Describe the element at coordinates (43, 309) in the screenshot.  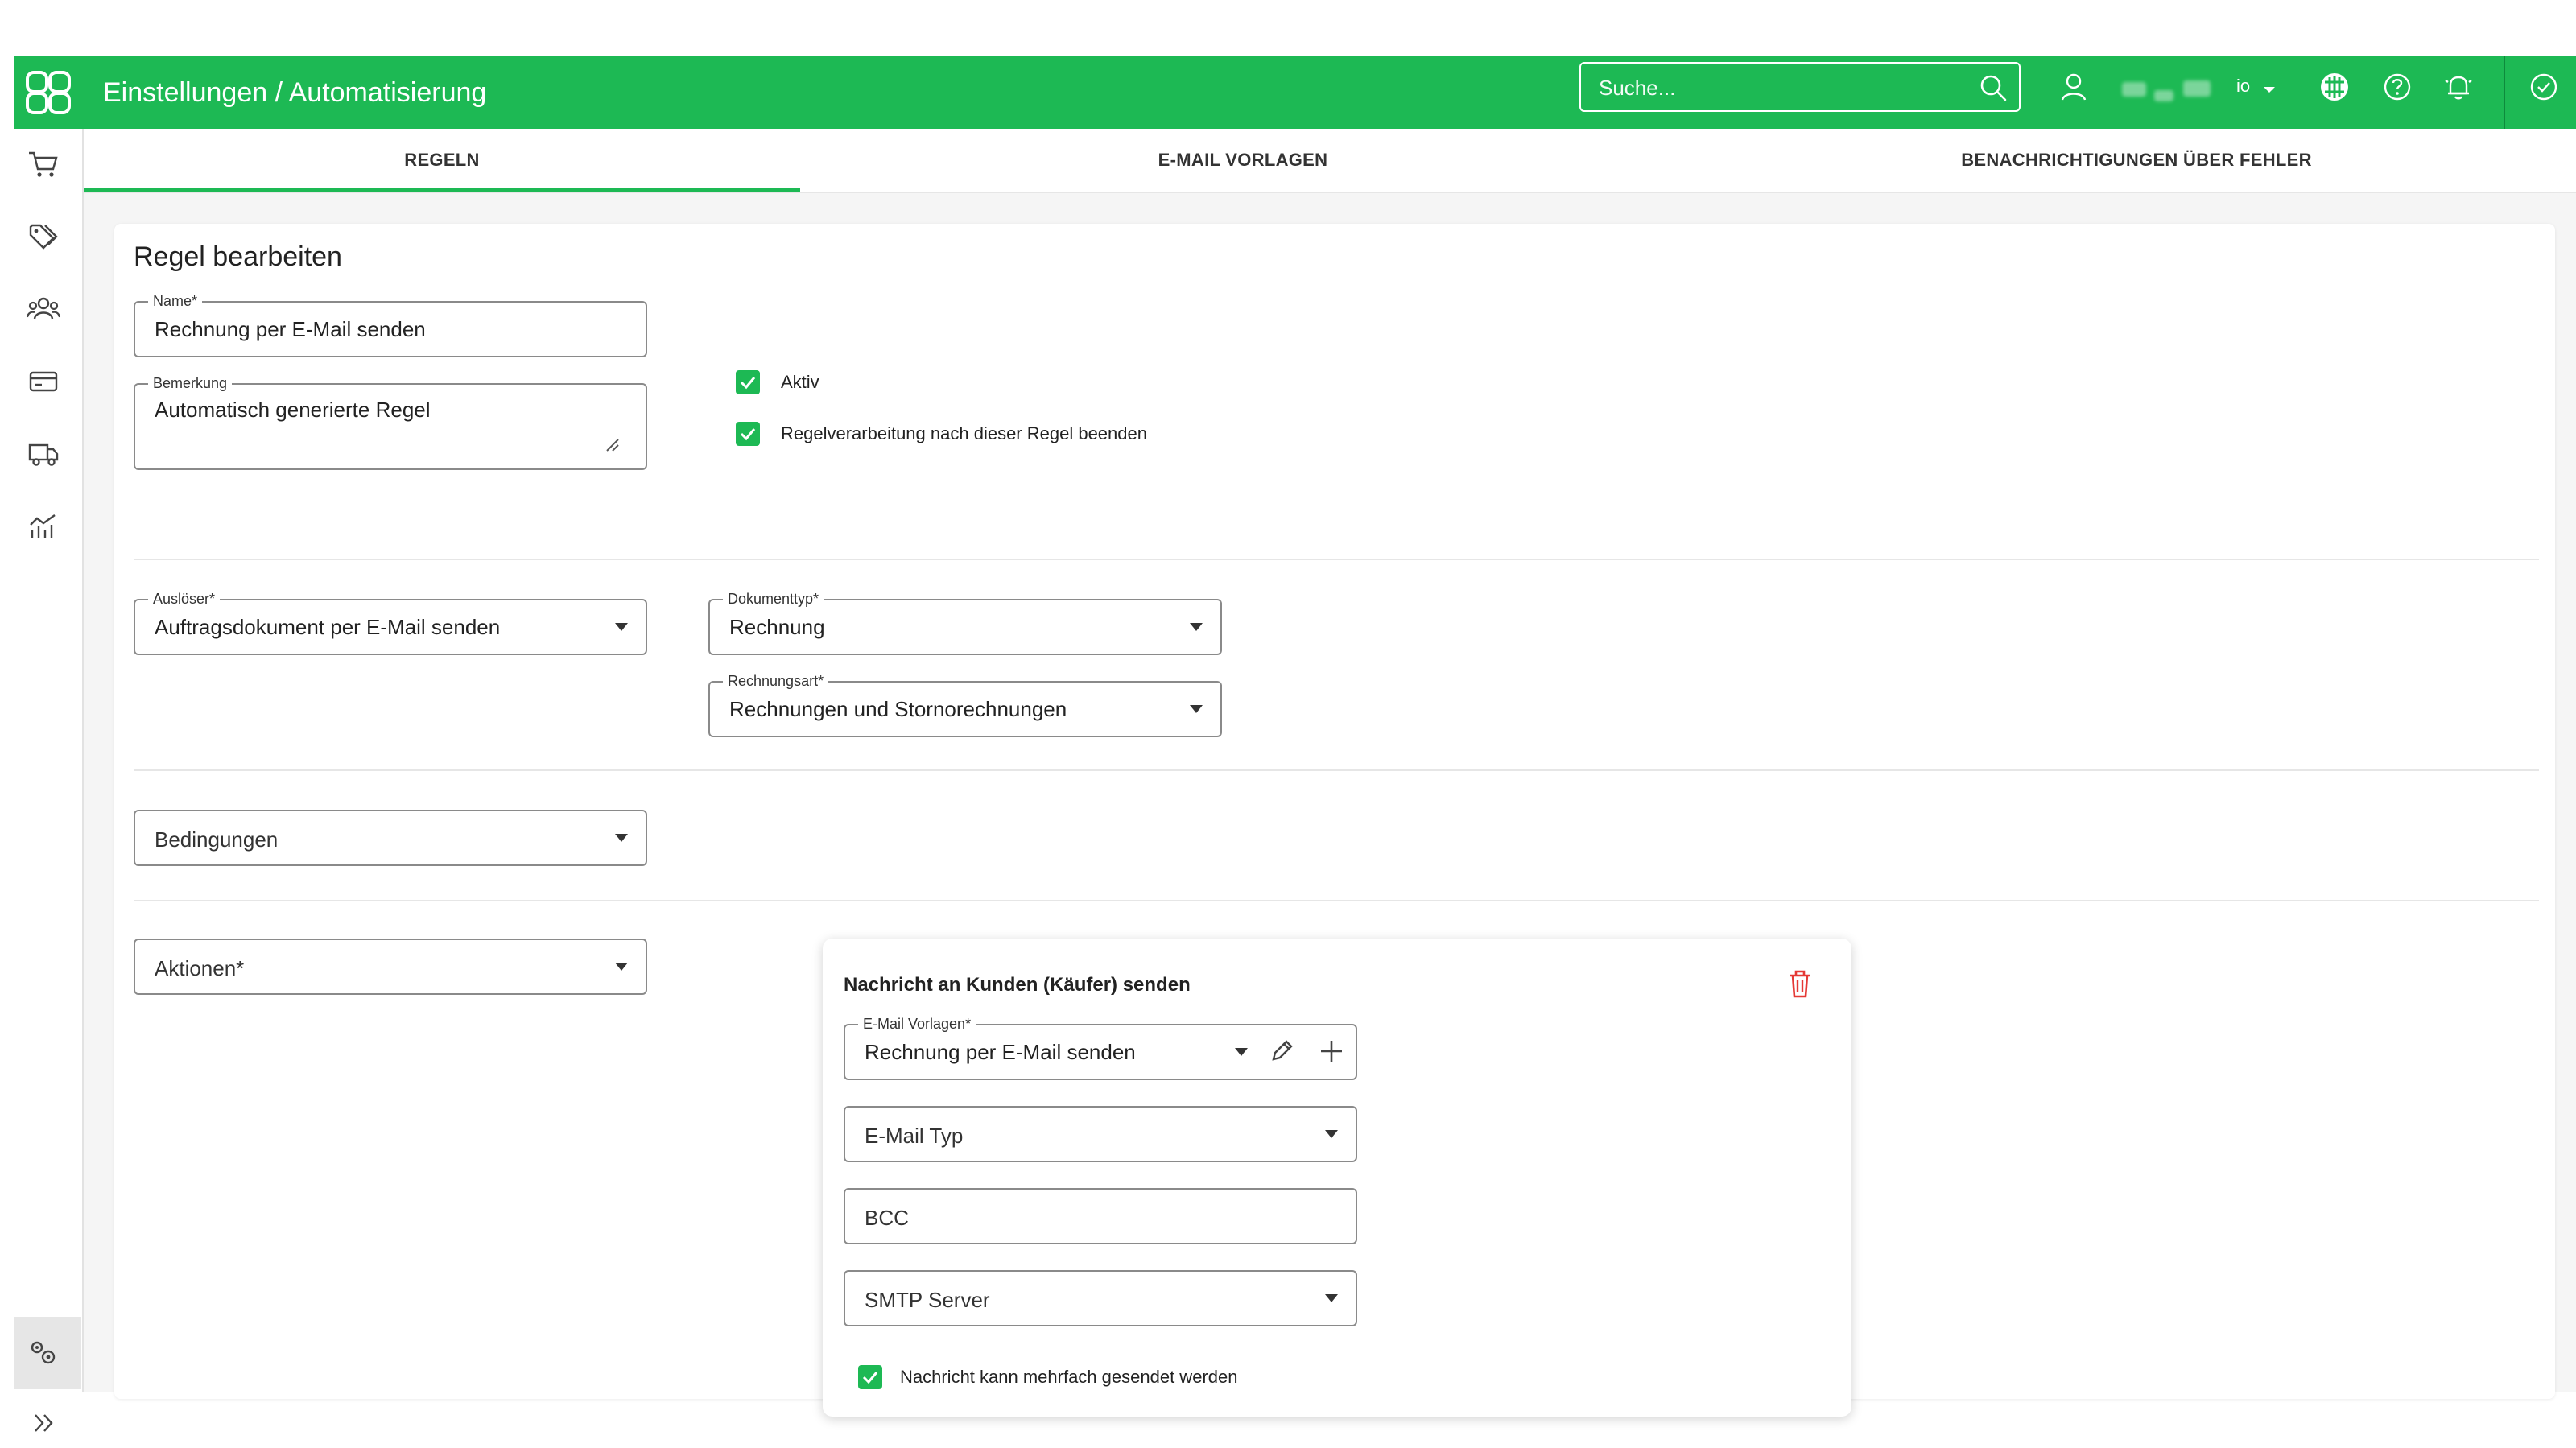
I see `users-icon` at that location.